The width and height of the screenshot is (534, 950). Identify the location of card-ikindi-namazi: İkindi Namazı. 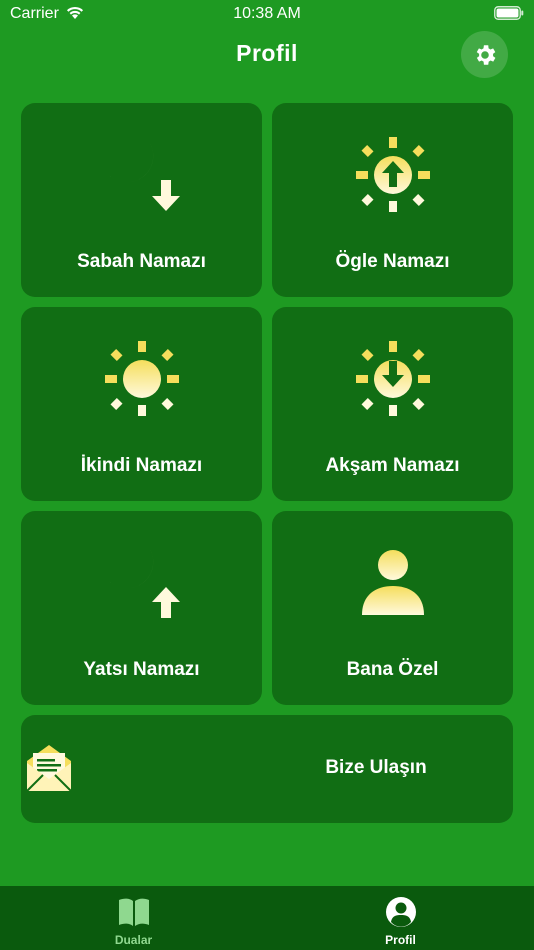
(141, 404).